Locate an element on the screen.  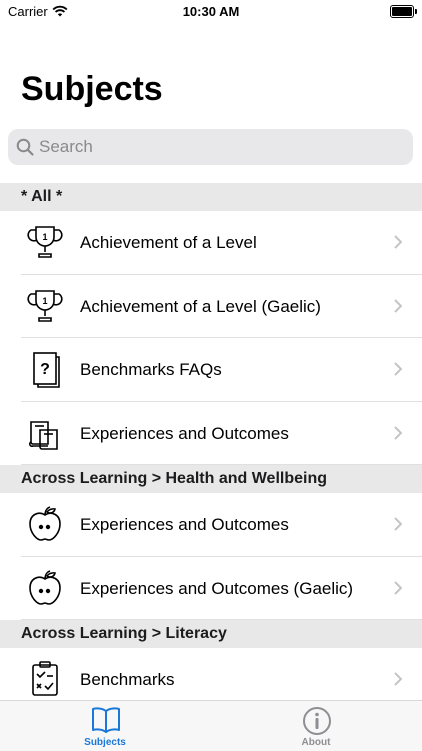
list-item-label: Achievement of a Level (Gaelic) is located at coordinates (200, 306).